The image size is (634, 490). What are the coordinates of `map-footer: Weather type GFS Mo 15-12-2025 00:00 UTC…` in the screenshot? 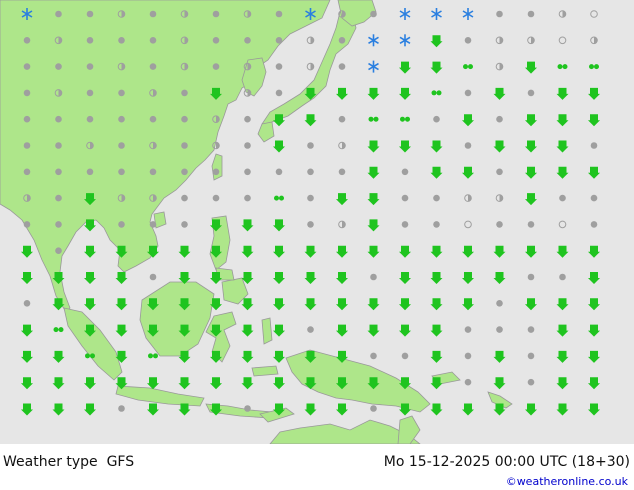 It's located at (317, 467).